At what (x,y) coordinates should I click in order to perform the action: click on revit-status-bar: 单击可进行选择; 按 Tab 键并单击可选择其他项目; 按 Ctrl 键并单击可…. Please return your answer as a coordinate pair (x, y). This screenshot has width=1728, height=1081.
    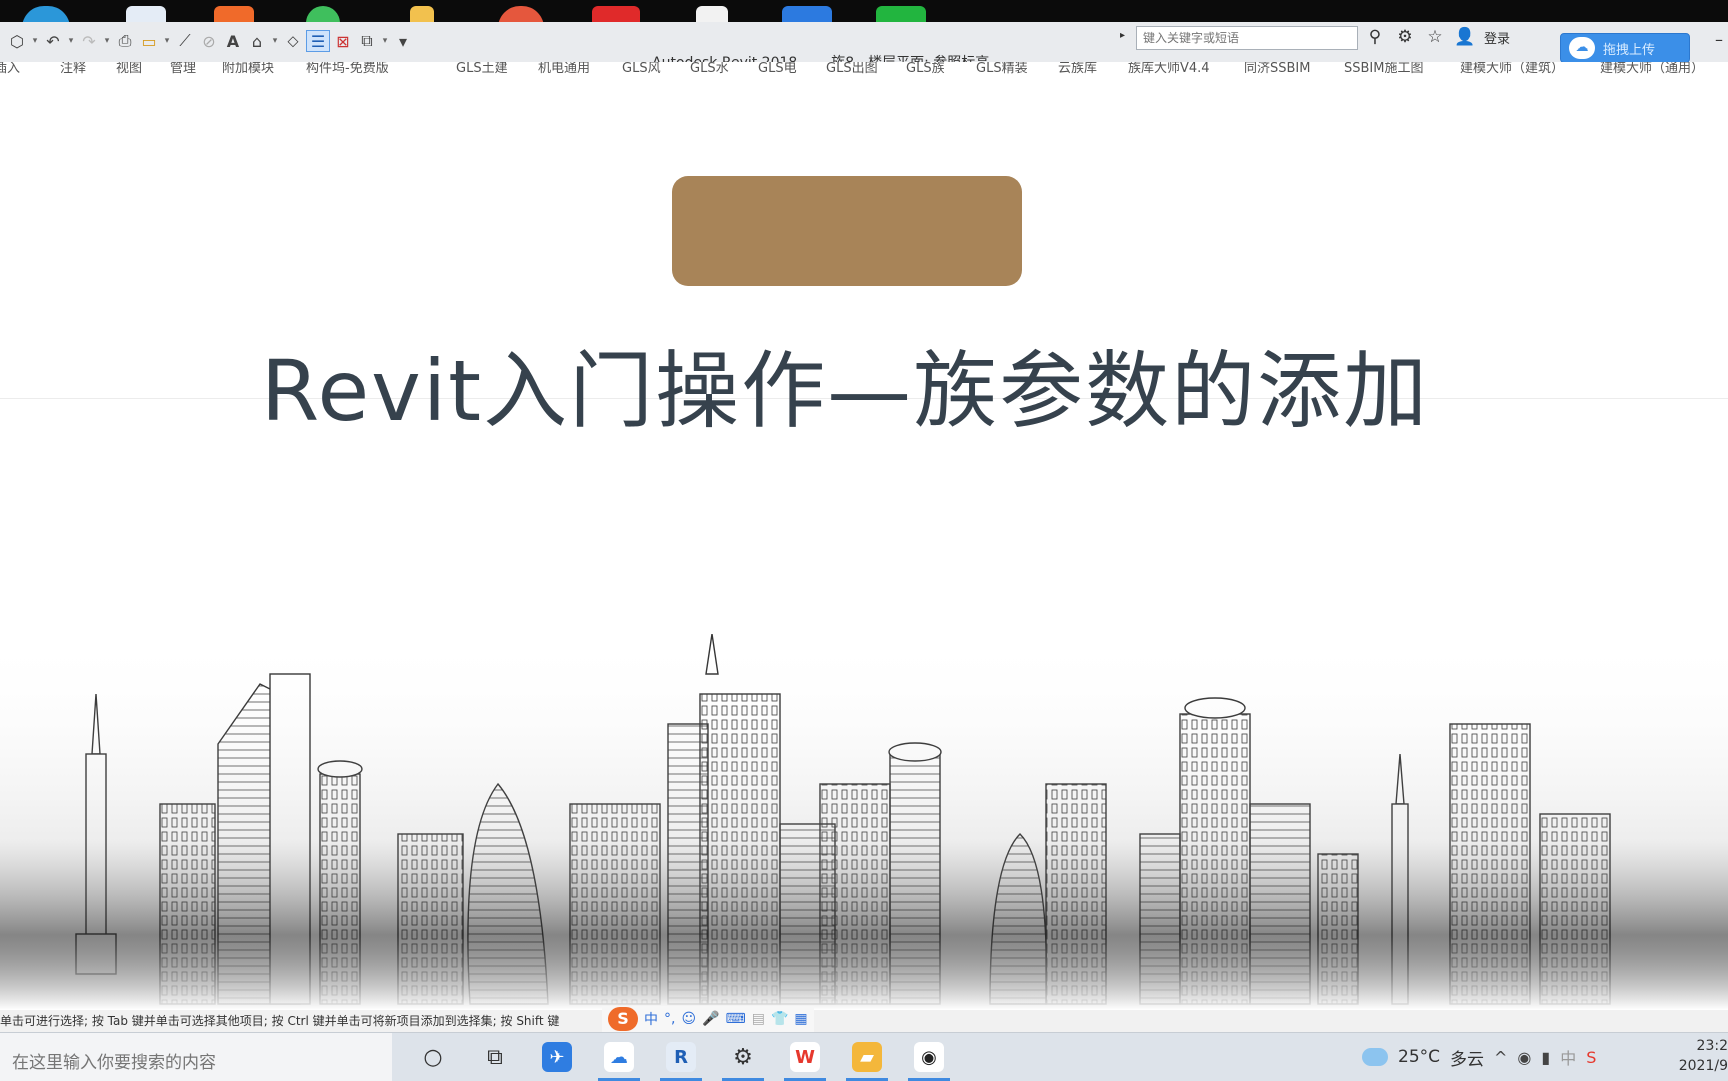
    Looking at the image, I should click on (864, 1021).